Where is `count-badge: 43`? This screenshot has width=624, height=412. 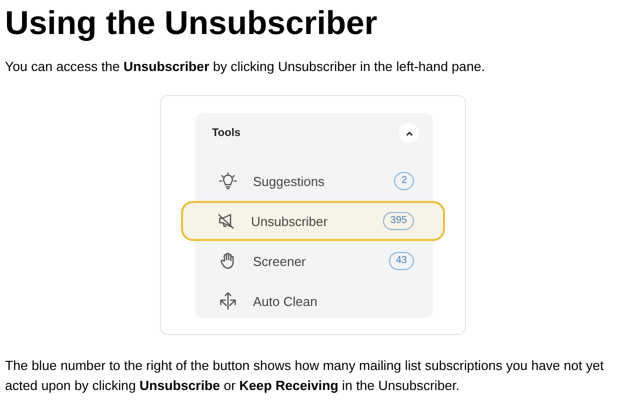 count-badge: 43 is located at coordinates (401, 261).